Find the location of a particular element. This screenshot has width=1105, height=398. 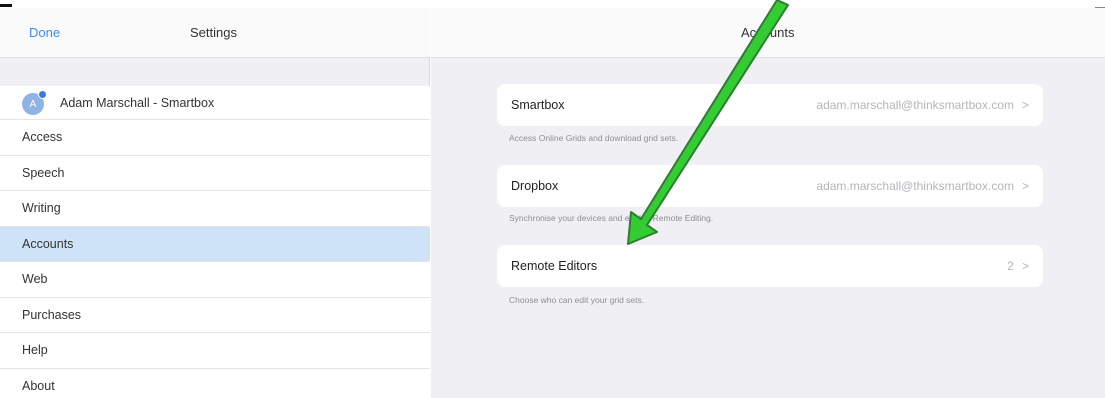

smartbox-label: Smartbox is located at coordinates (538, 105).